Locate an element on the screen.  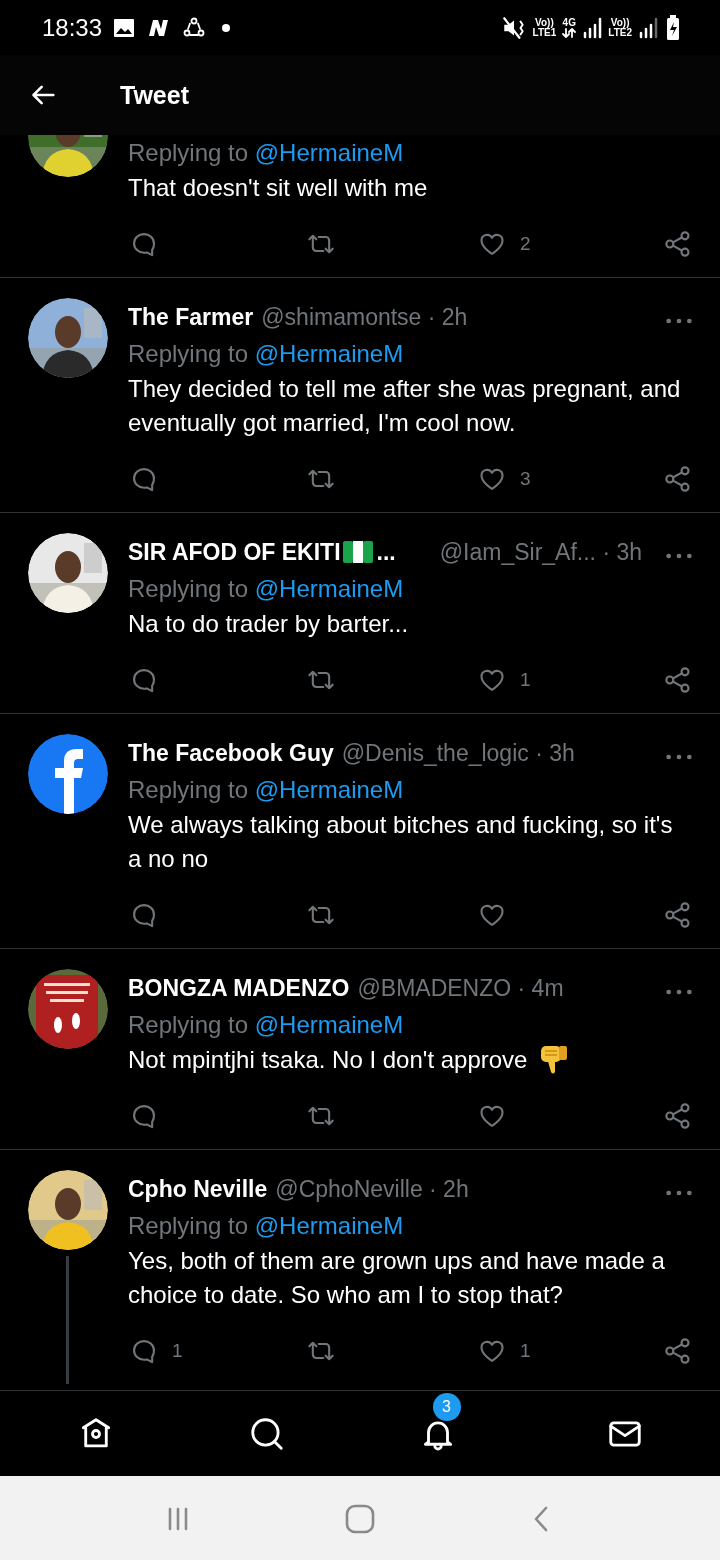
display-name: The Farmer is located at coordinates (191, 317).